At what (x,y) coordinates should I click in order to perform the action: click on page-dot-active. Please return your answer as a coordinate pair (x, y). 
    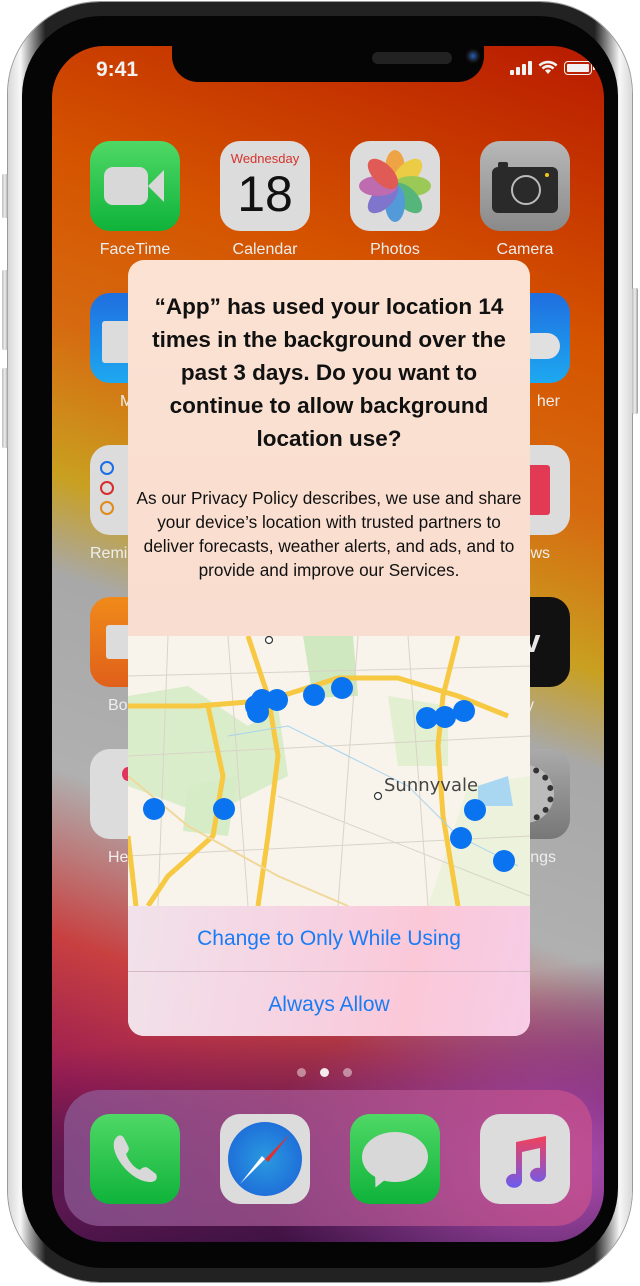
    Looking at the image, I should click on (324, 1072).